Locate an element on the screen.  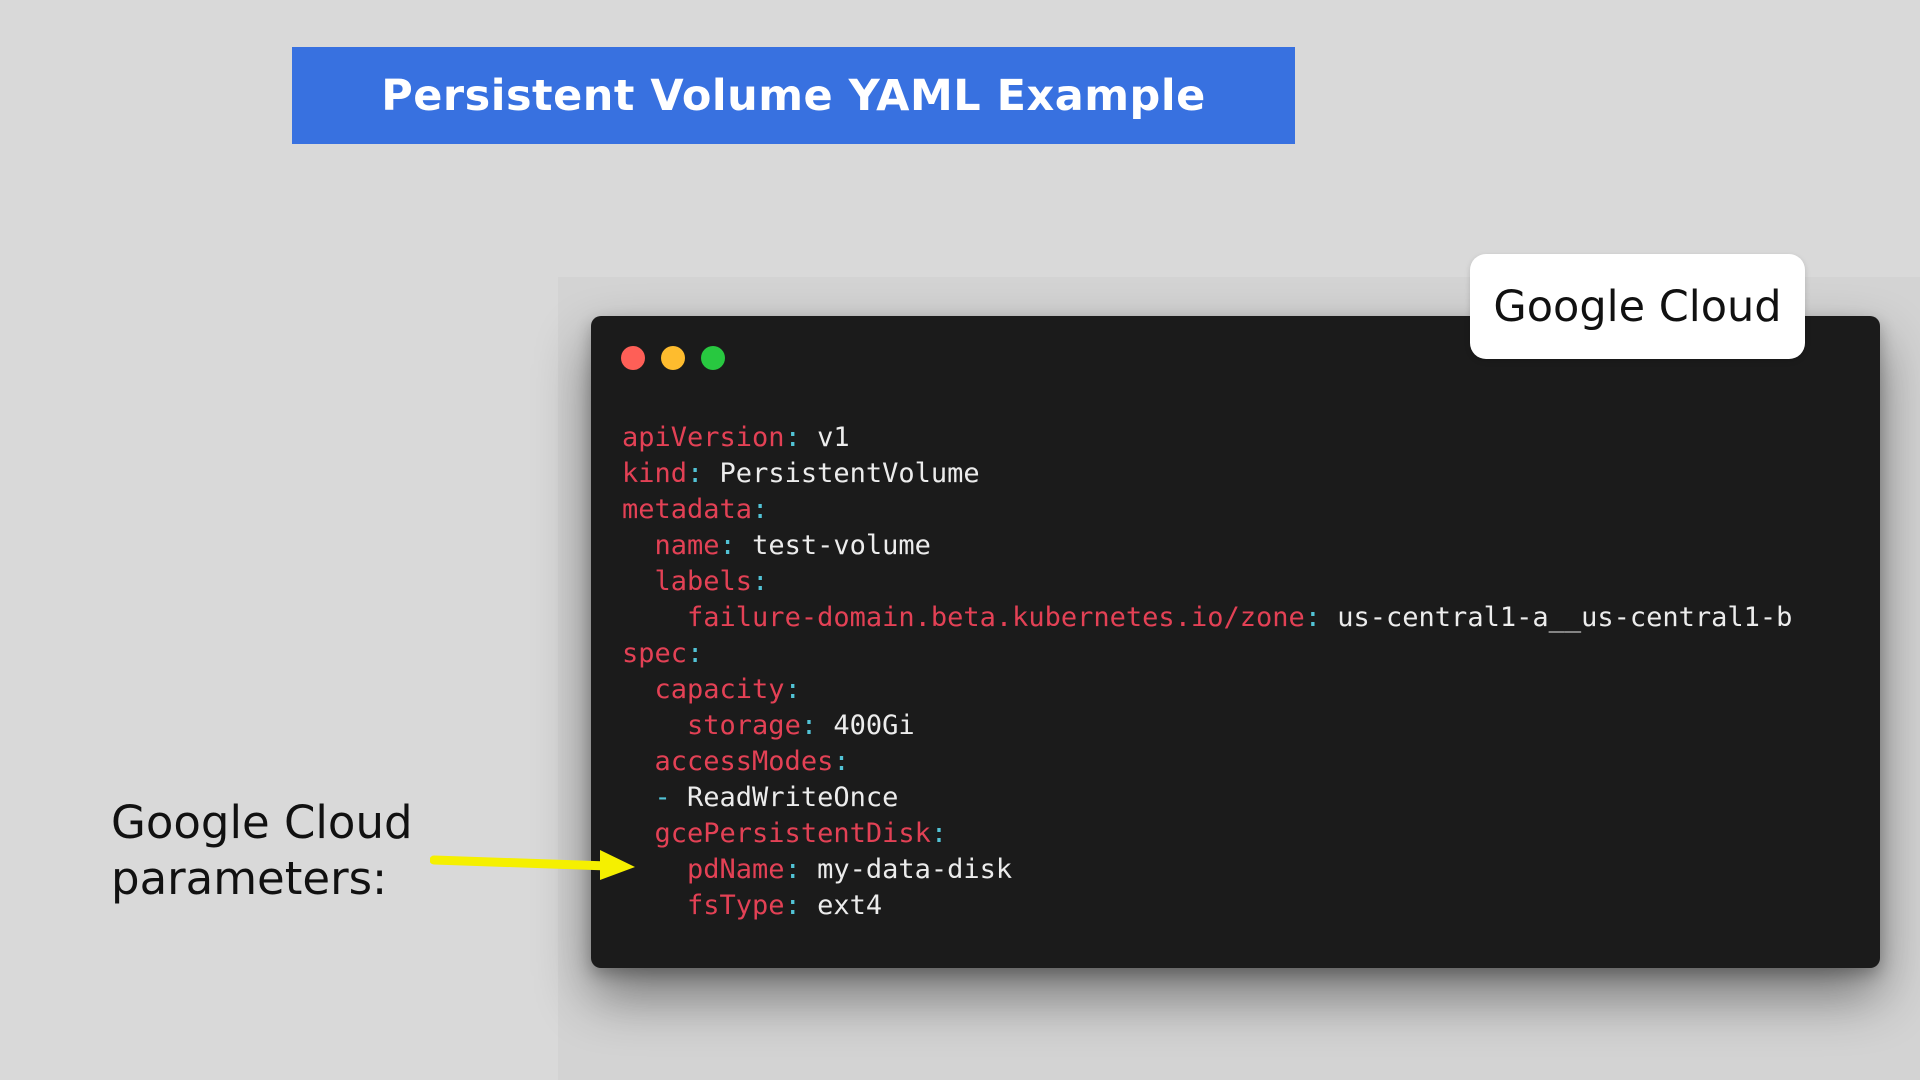
yaml-value: PersistentVolume is located at coordinates (841, 473).